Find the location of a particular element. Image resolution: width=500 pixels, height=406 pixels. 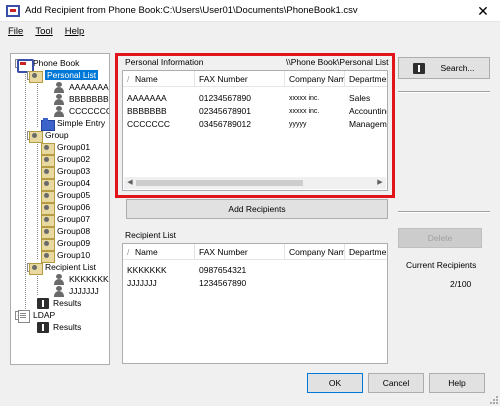

menu-bar: File Tool Help is located at coordinates (250, 31).